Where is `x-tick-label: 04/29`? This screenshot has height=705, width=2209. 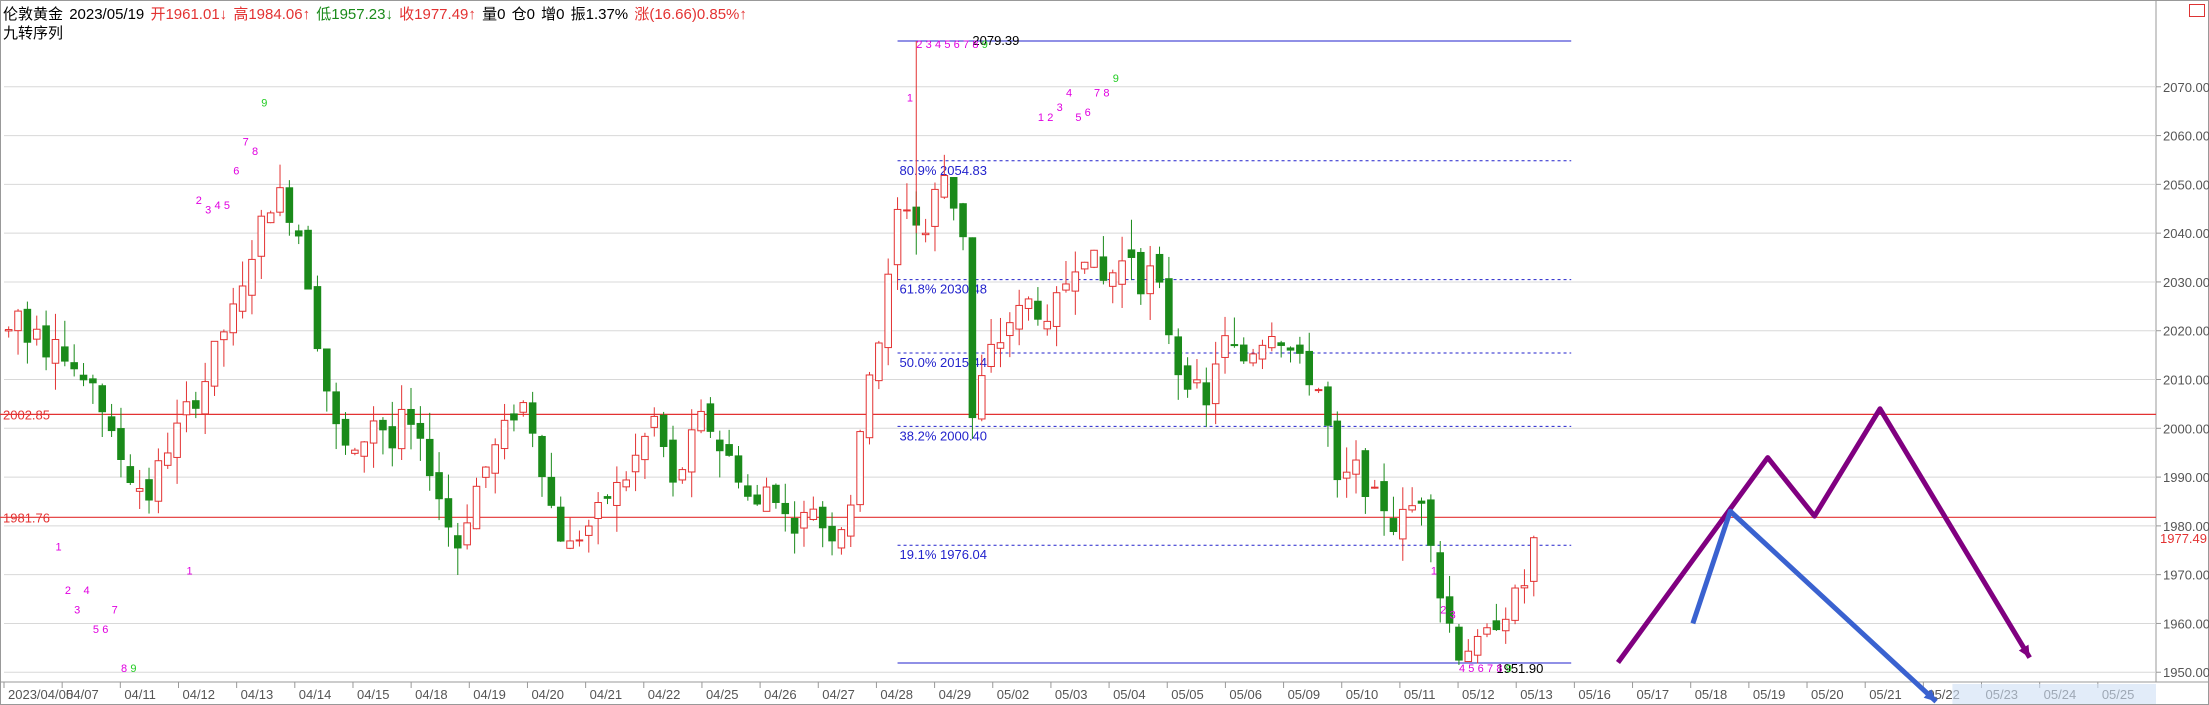 x-tick-label: 04/29 is located at coordinates (955, 694).